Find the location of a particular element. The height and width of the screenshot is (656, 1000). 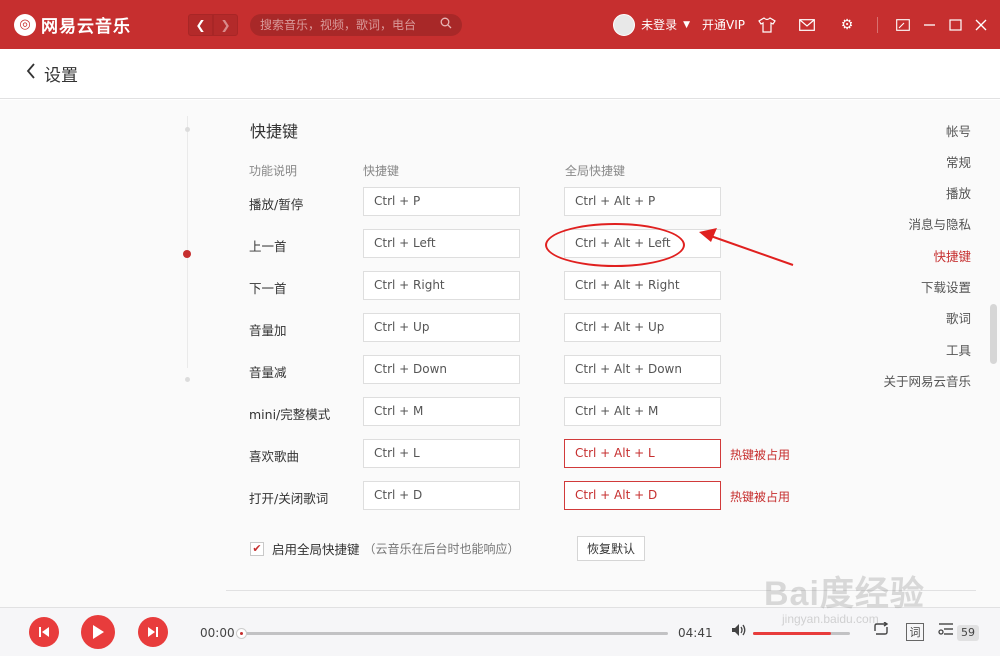

sidebar-item-playback: 播放 is located at coordinates (958, 192).